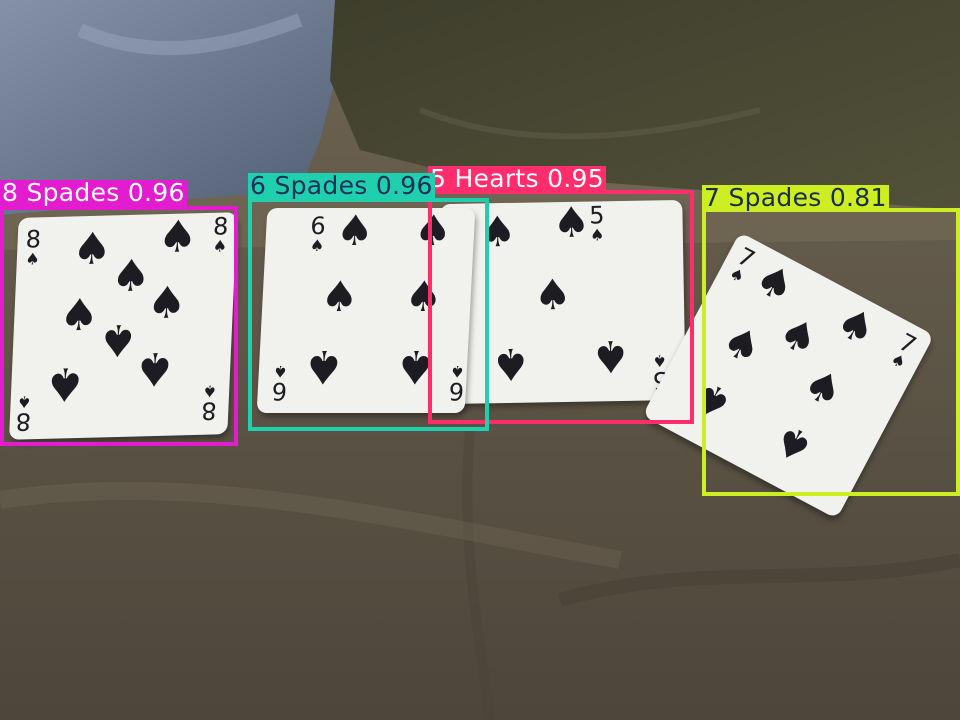 The image size is (960, 720). I want to click on detection-label: 8 Spades 0.96, so click(93, 192).